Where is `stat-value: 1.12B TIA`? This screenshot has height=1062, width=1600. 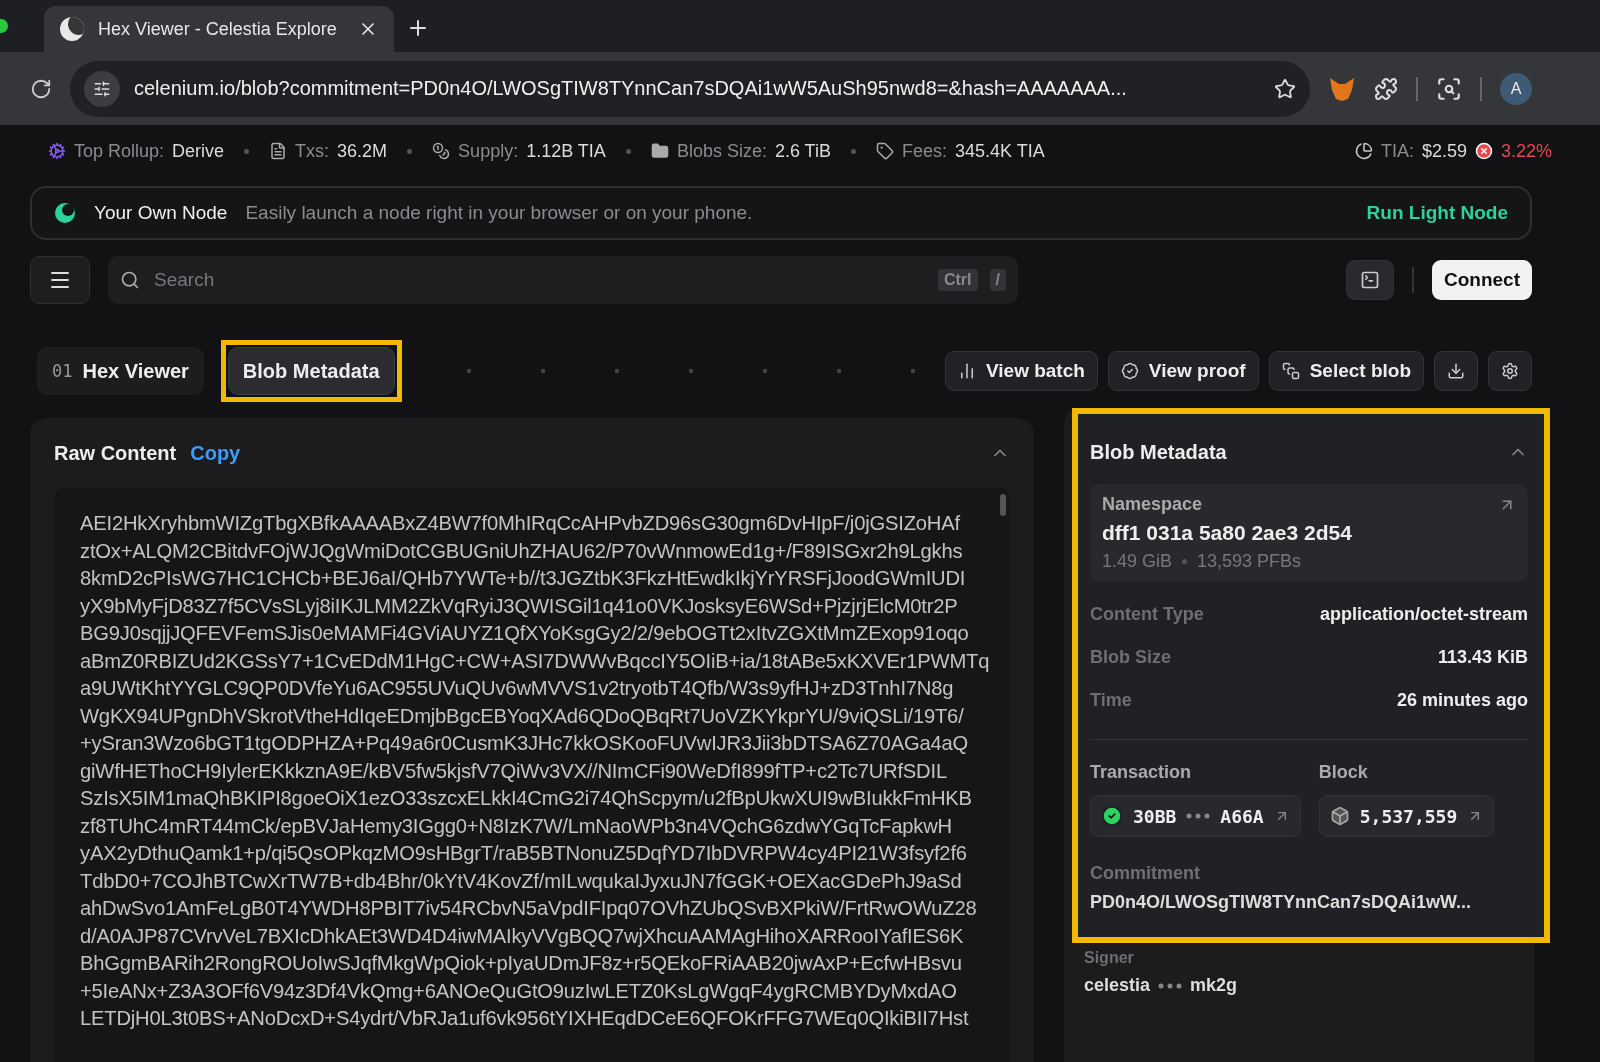 stat-value: 1.12B TIA is located at coordinates (566, 151).